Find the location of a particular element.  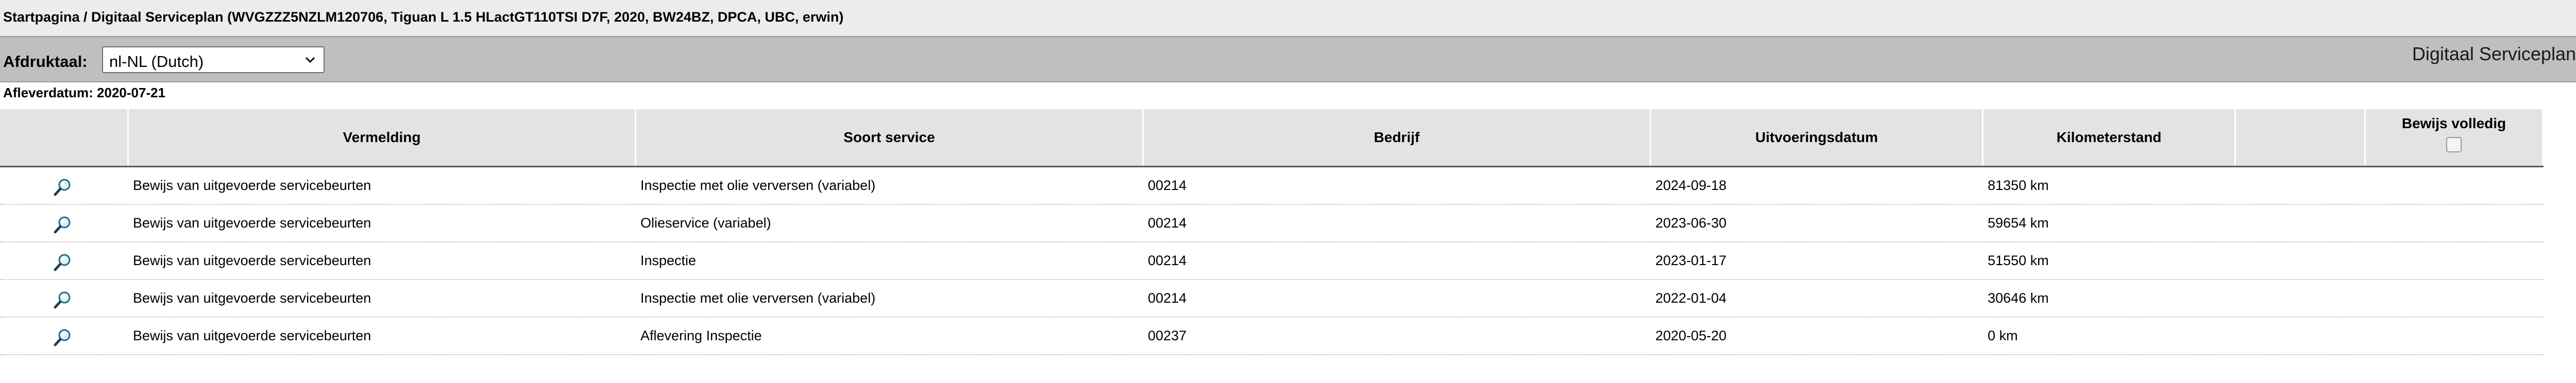

cell-bedrijf: 00237 is located at coordinates (1167, 335).